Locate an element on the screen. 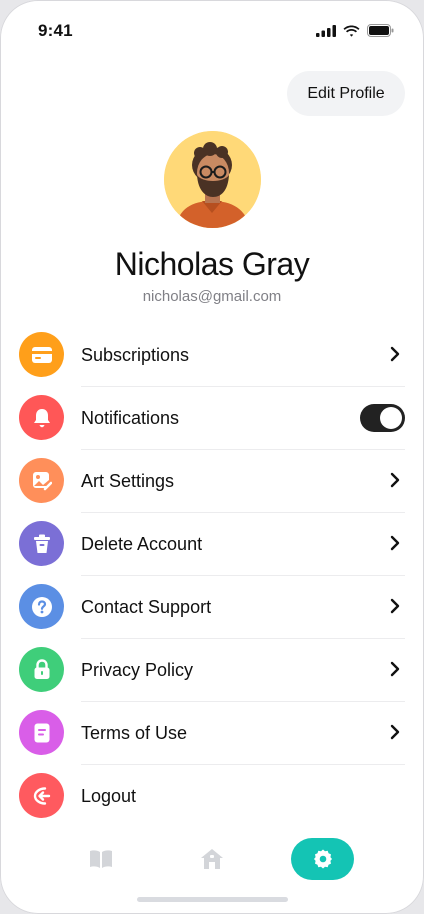 The height and width of the screenshot is (914, 424). notifications-toggle is located at coordinates (382, 418).